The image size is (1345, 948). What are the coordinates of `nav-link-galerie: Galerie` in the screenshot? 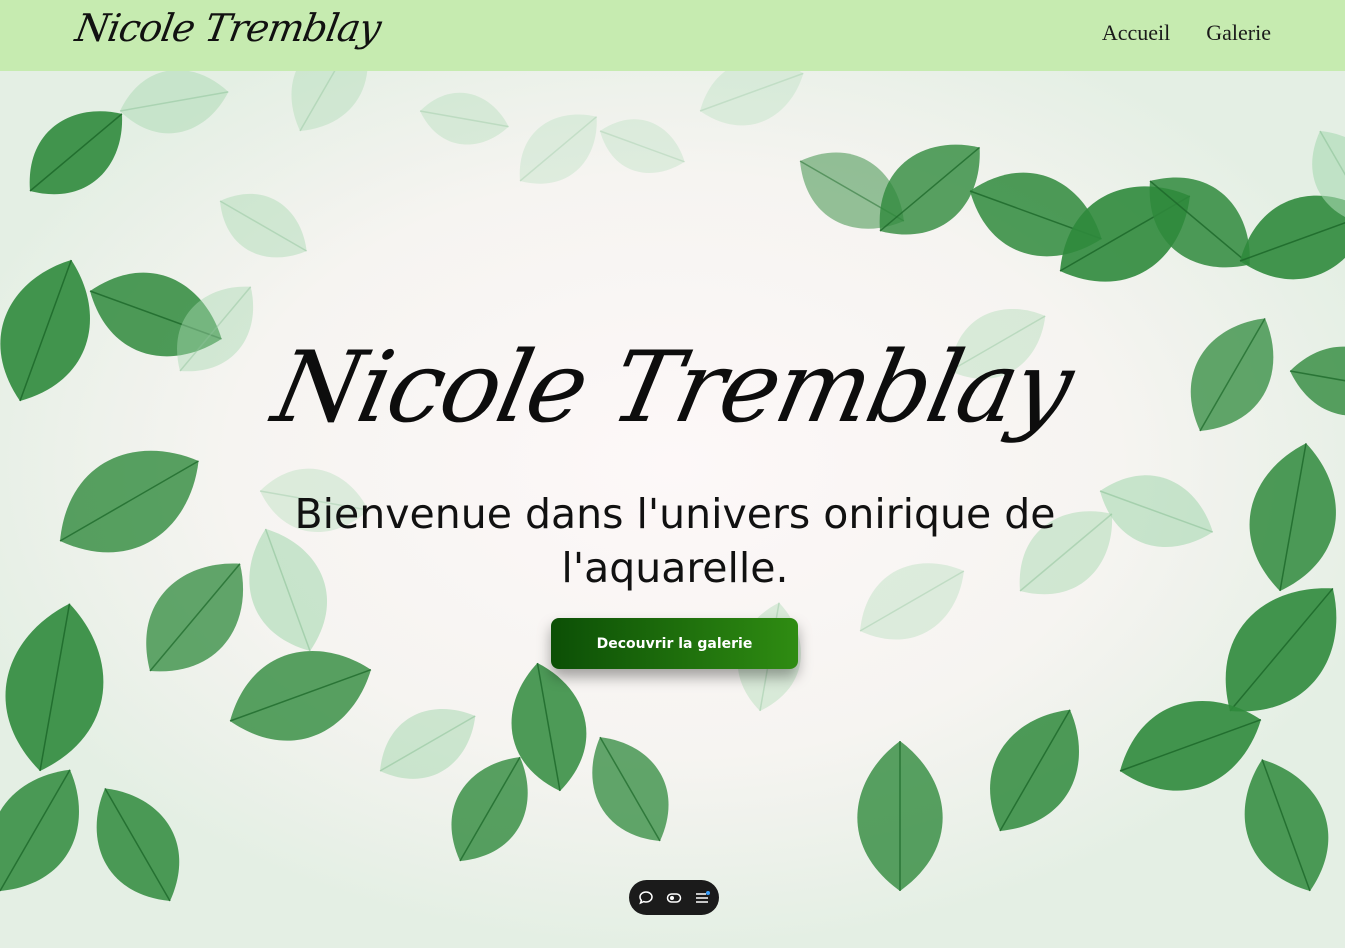 It's located at (1238, 33).